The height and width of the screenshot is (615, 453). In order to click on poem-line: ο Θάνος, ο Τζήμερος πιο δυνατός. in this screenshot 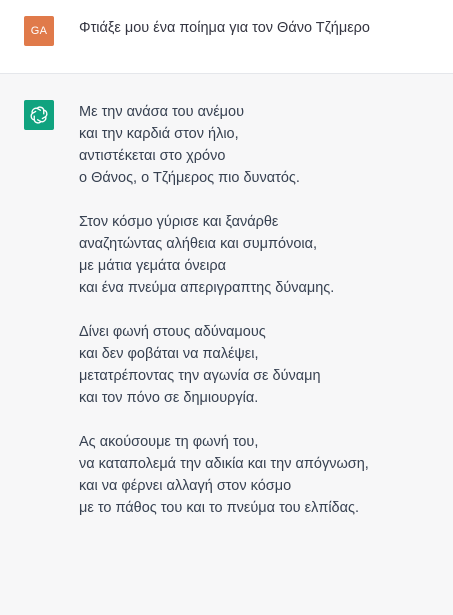, I will do `click(189, 178)`.